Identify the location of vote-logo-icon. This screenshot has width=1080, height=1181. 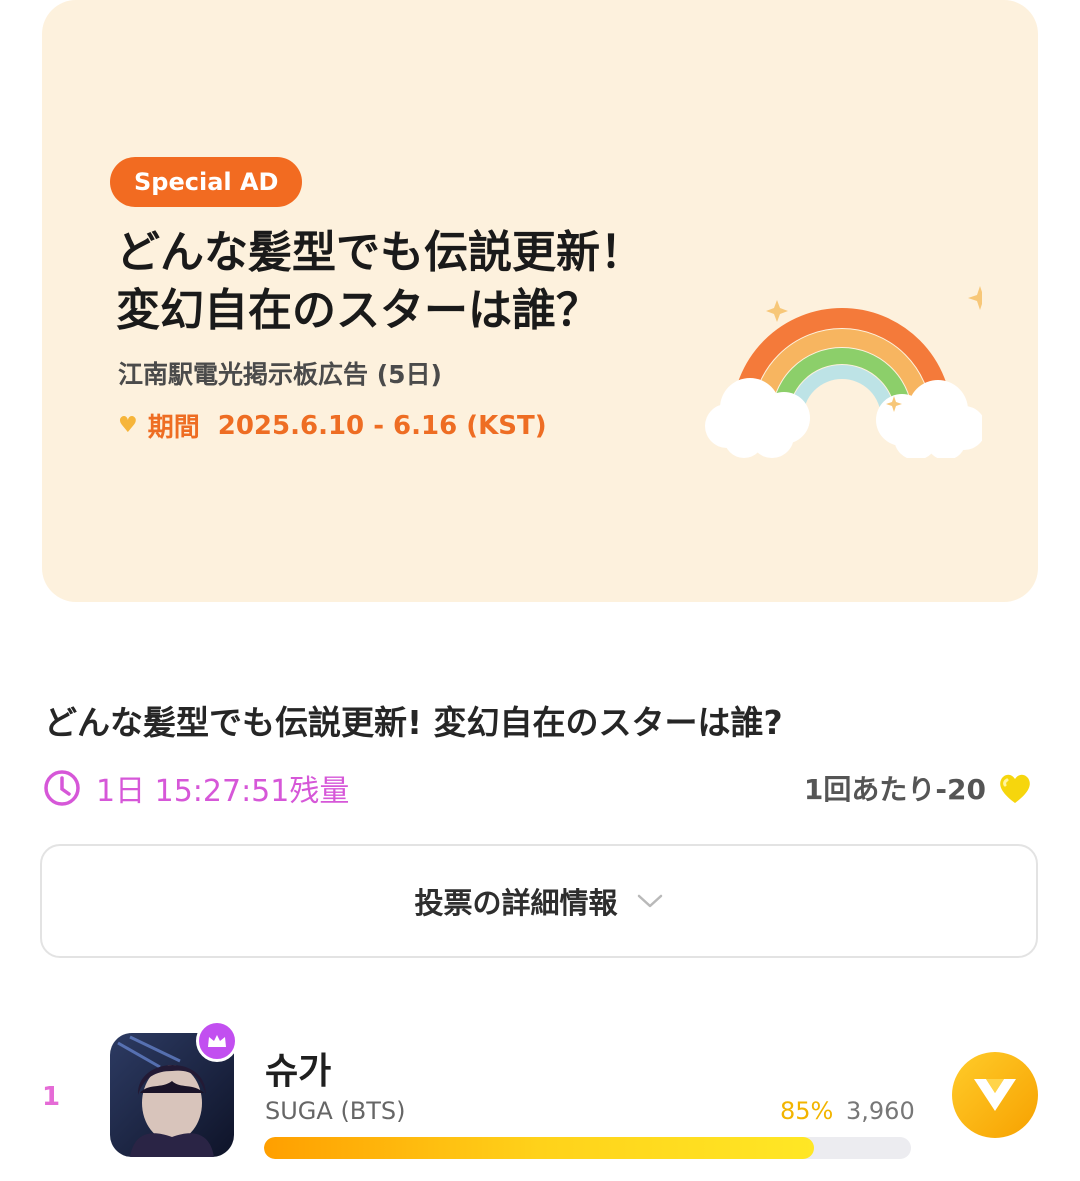
(995, 1095).